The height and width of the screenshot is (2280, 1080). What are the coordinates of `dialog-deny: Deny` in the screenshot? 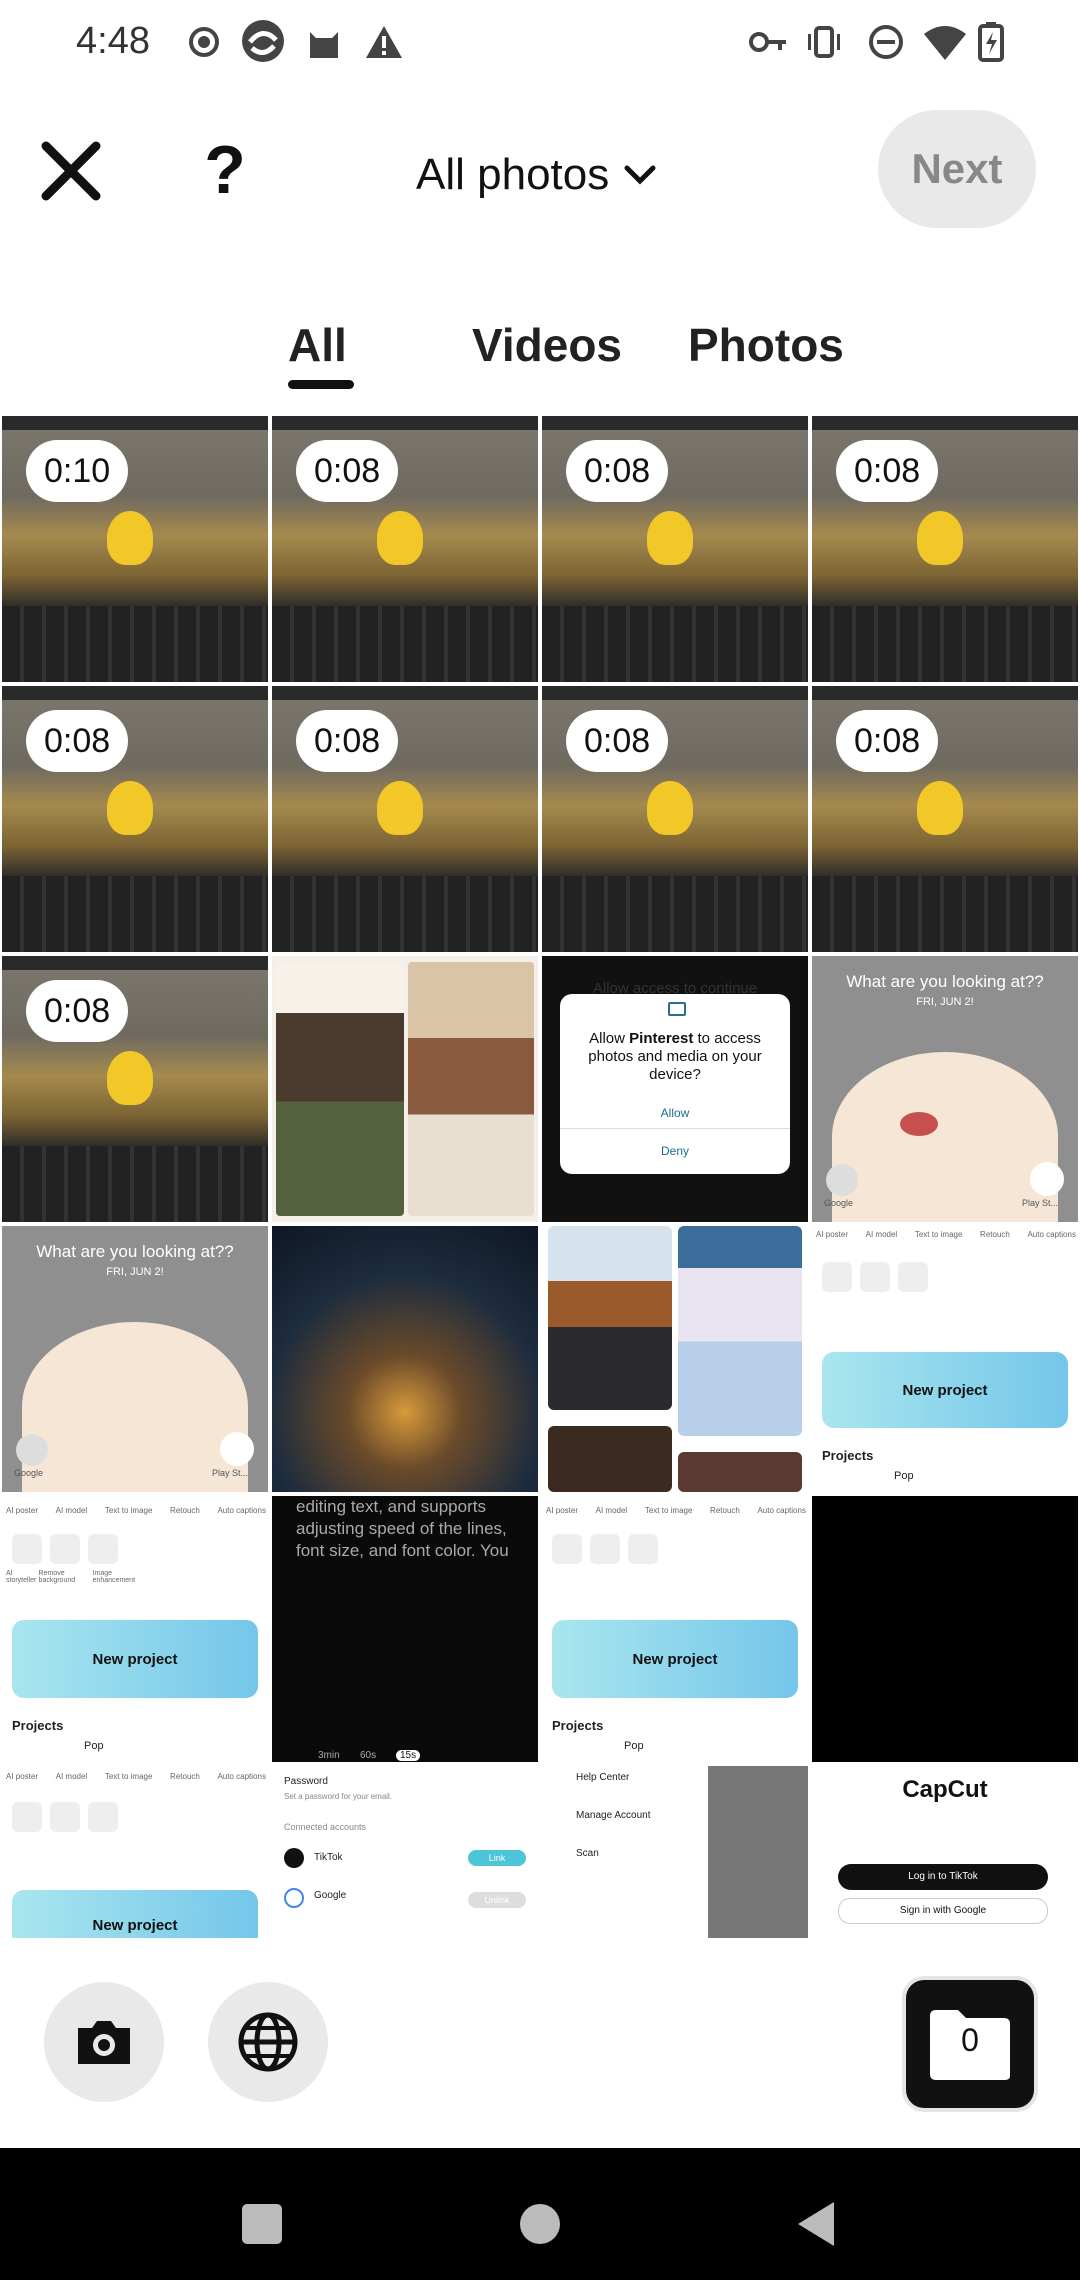 It's located at (674, 1151).